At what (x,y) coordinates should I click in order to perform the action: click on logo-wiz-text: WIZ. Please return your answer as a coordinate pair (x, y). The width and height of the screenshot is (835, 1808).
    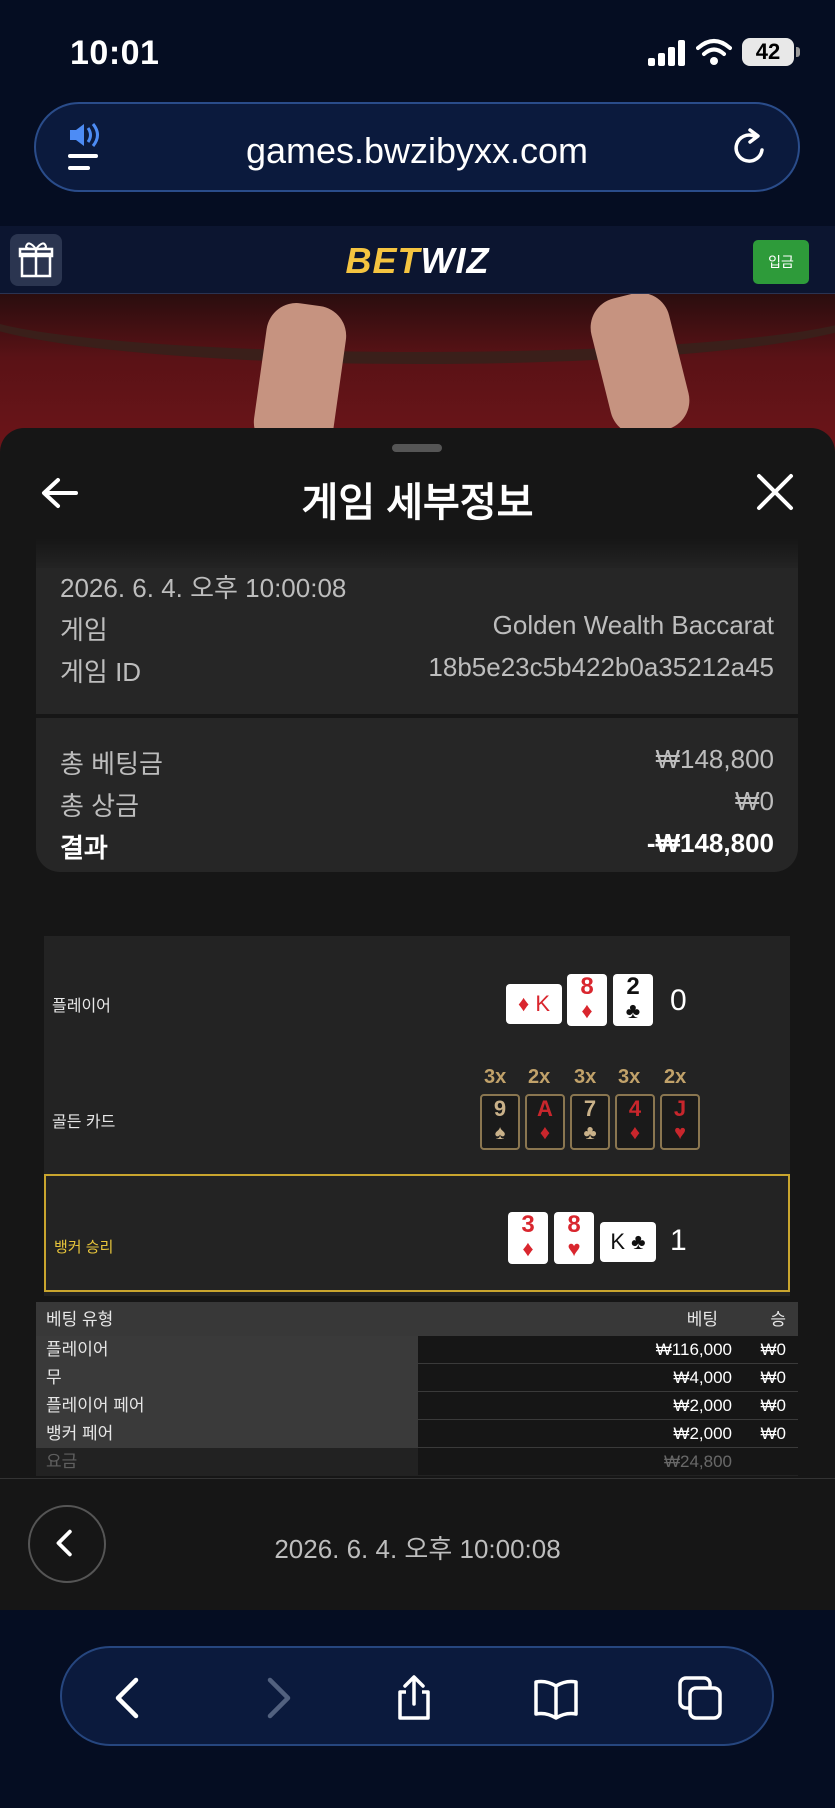
    Looking at the image, I should click on (455, 260).